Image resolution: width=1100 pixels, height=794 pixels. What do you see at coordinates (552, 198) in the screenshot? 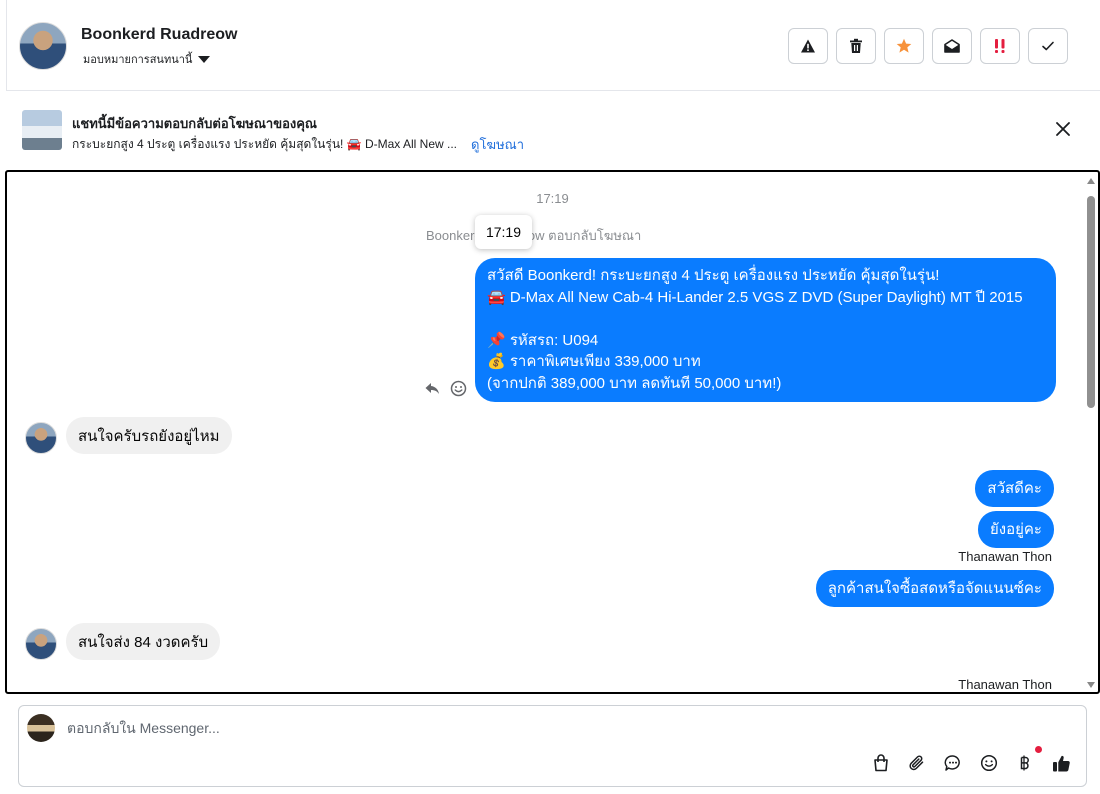
I see `message-timestamp: 17:19` at bounding box center [552, 198].